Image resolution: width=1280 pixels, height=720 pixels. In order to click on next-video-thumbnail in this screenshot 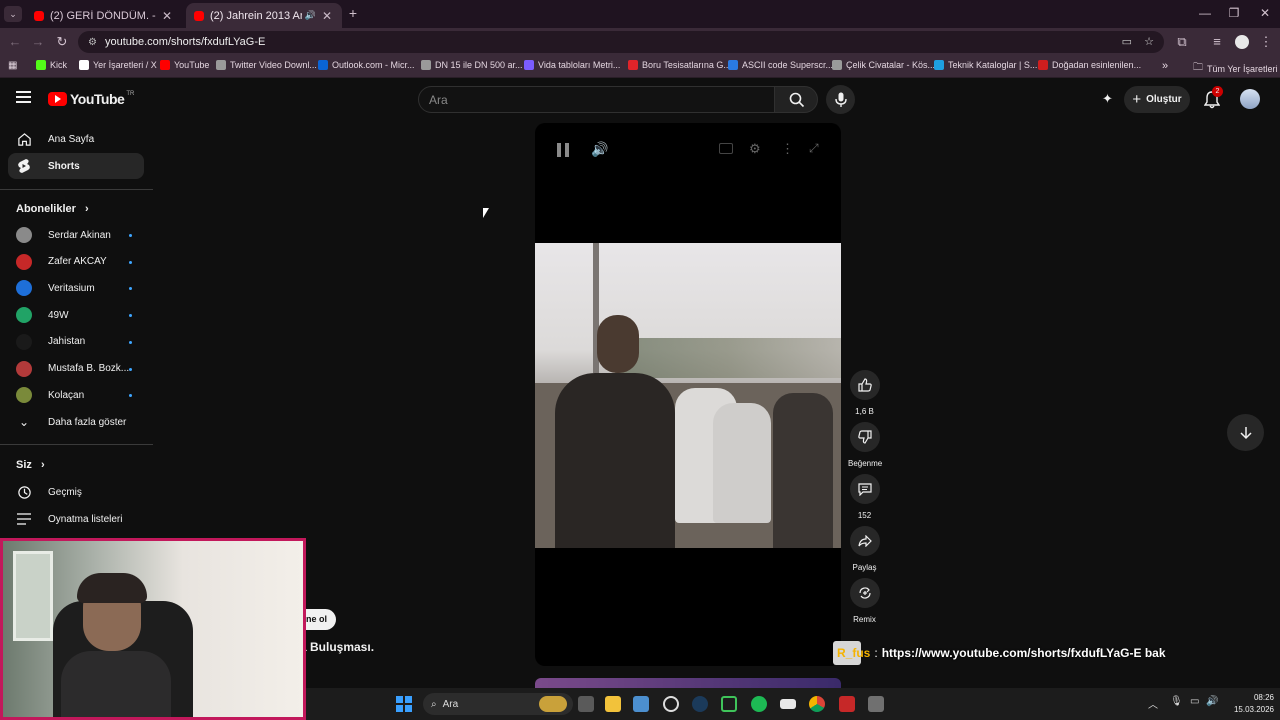, I will do `click(688, 683)`.